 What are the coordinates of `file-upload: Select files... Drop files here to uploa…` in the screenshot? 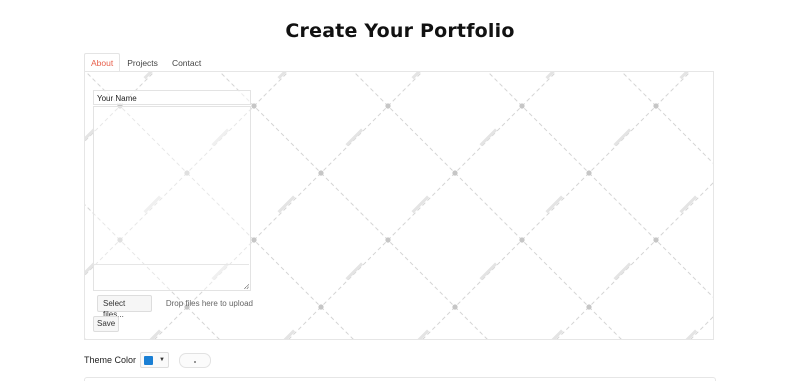 It's located at (173, 306).